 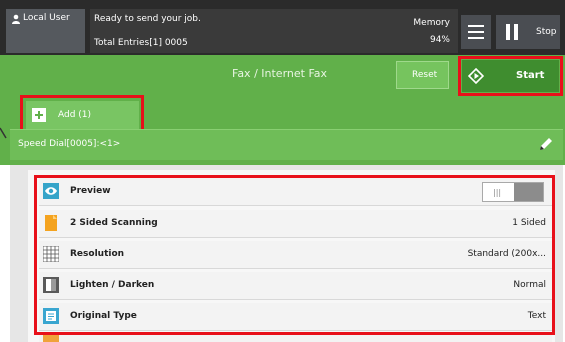 What do you see at coordinates (69, 144) in the screenshot?
I see `speed-dial-entry: Speed Dial[0005]:<1>` at bounding box center [69, 144].